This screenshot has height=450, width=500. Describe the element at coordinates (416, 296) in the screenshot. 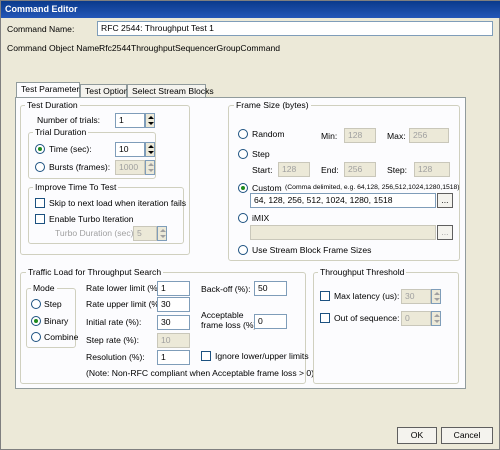

I see `max-latency-input: 30` at that location.